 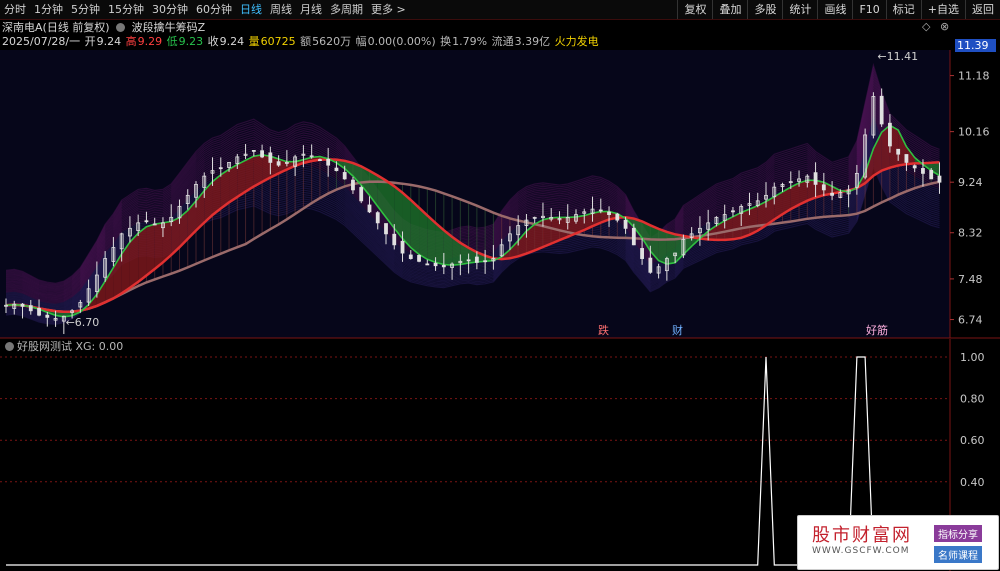 What do you see at coordinates (729, 9) in the screenshot?
I see `toolbar-button-1: 叠加` at bounding box center [729, 9].